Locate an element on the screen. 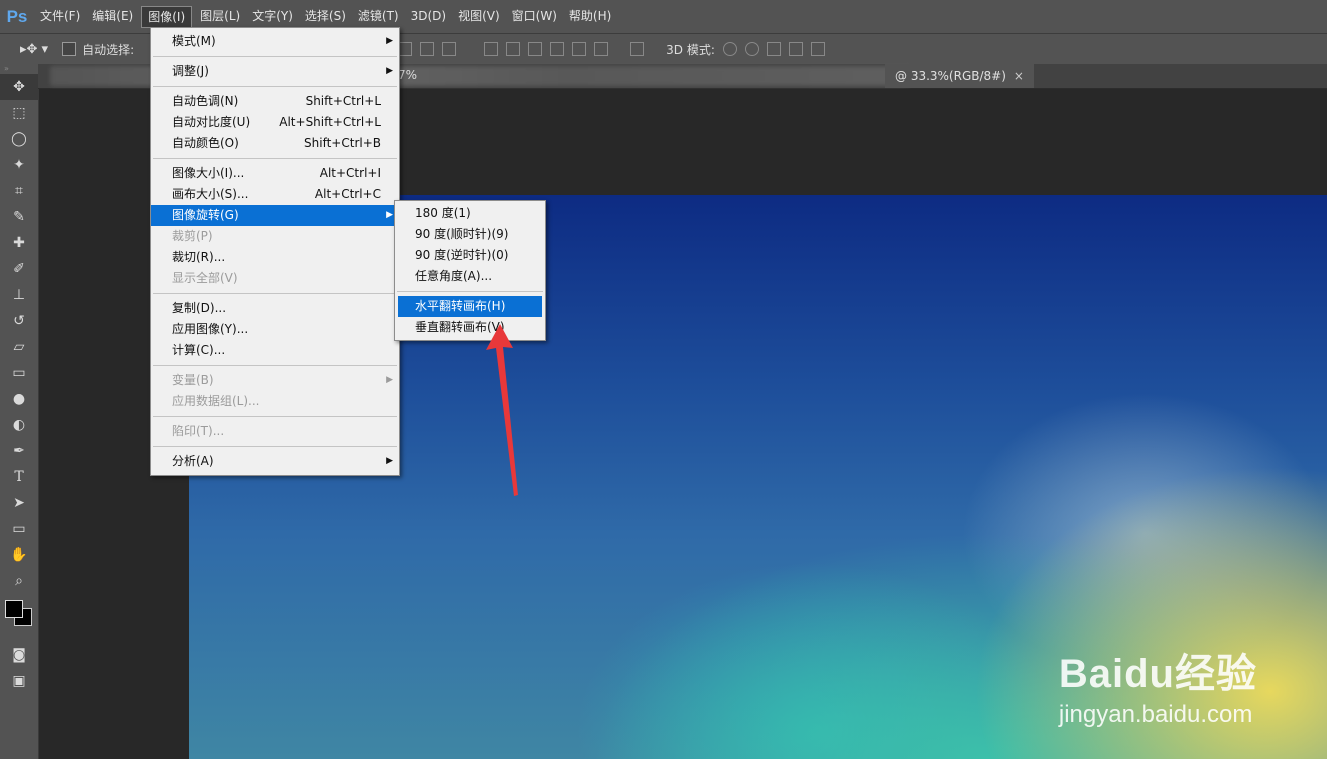 Image resolution: width=1327 pixels, height=759 pixels. menu-item-crop: 裁剪(P) is located at coordinates (275, 236).